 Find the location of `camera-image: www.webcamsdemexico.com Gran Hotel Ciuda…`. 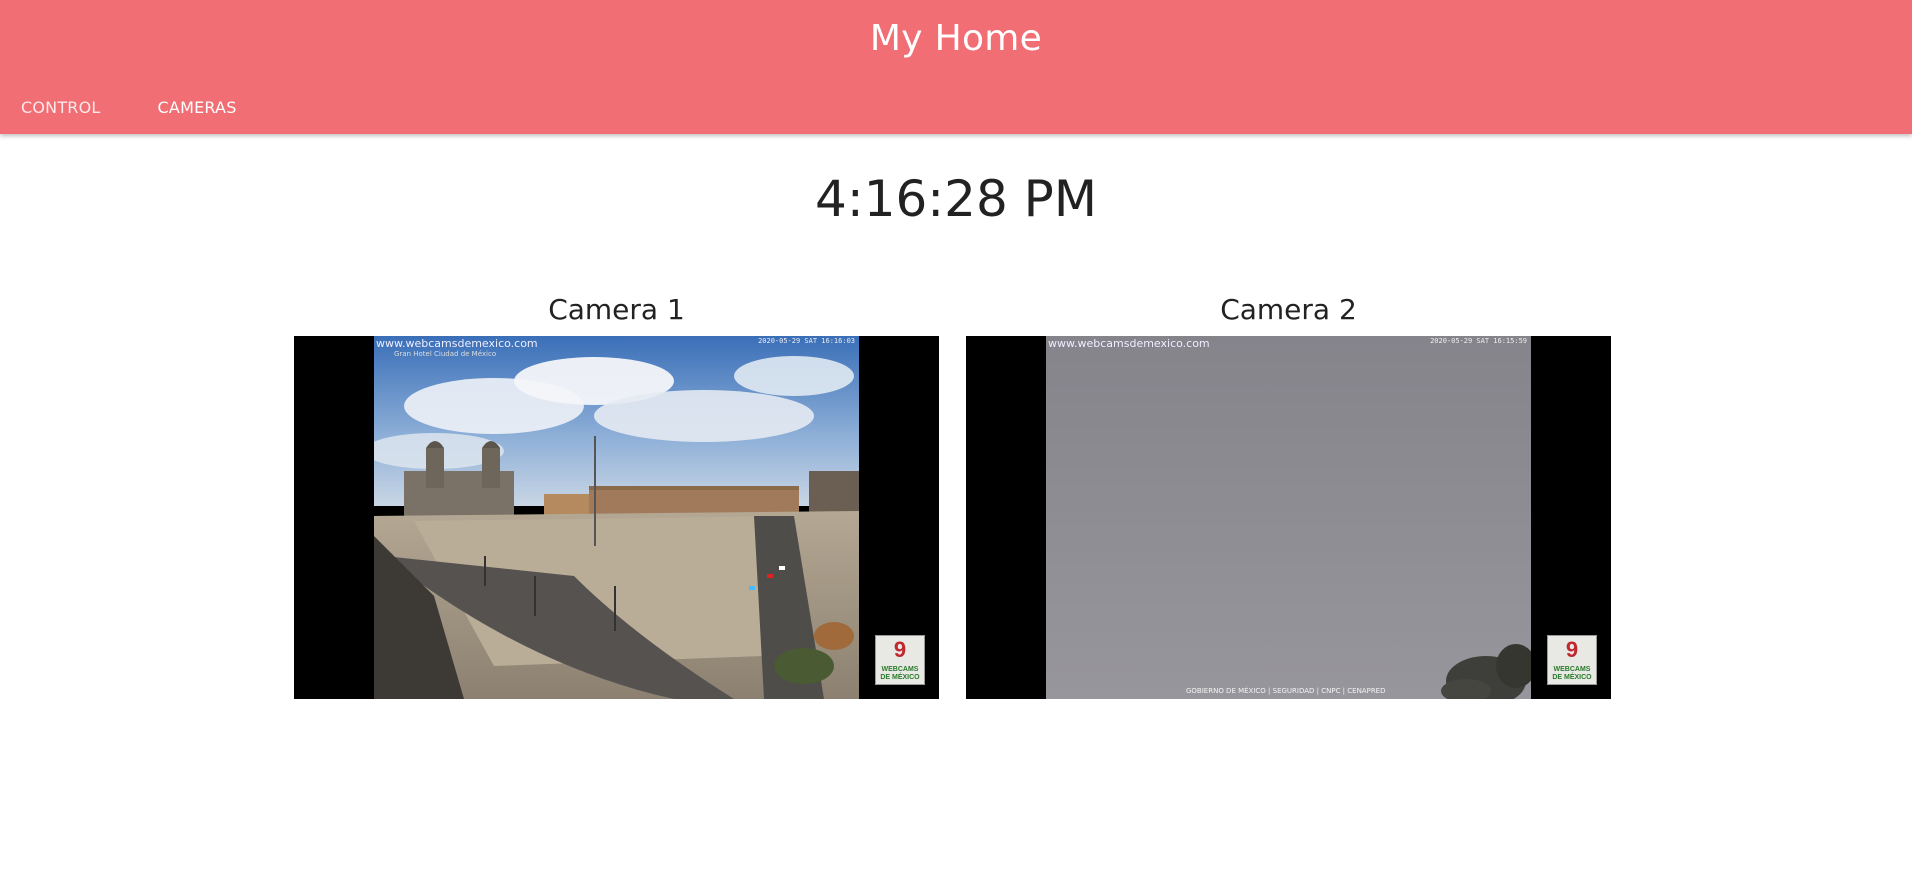

camera-image: www.webcamsdemexico.com Gran Hotel Ciuda… is located at coordinates (616, 517).